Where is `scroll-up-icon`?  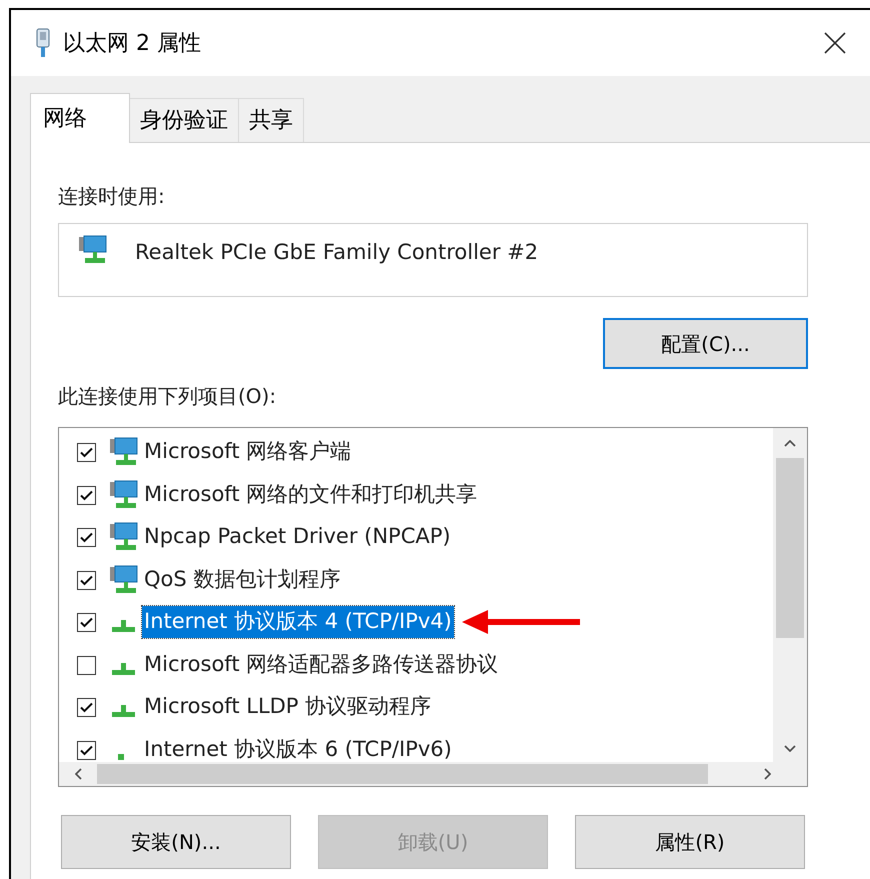 scroll-up-icon is located at coordinates (790, 443).